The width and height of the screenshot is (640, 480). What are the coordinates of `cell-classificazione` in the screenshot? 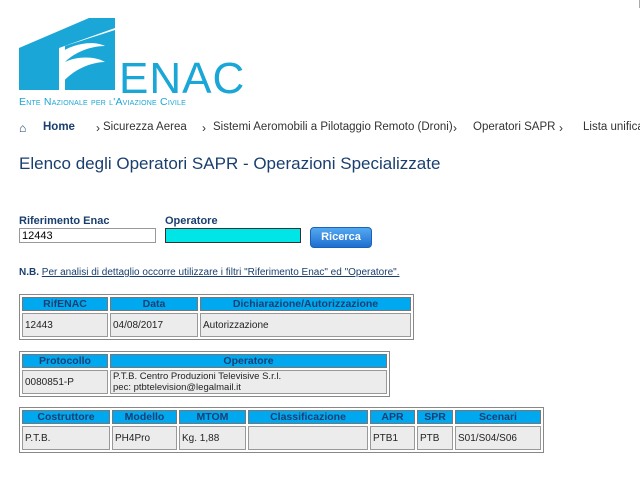 It's located at (308, 438).